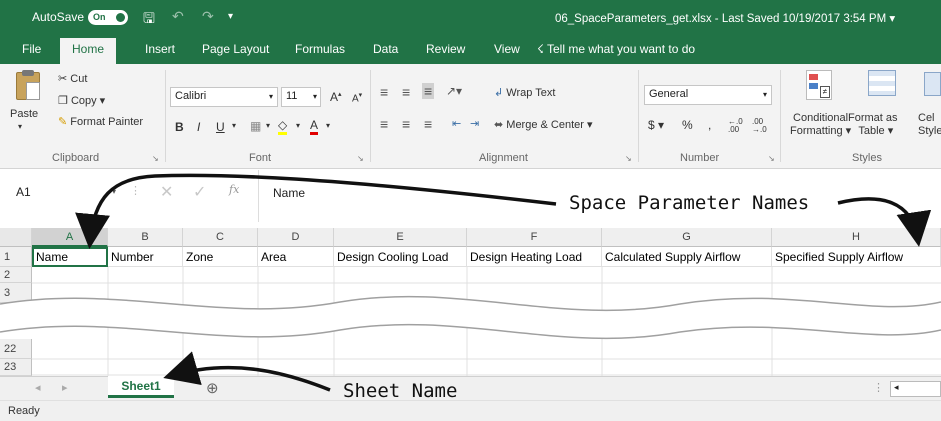 This screenshot has height=421, width=941. I want to click on format-as-table-icon, so click(882, 83).